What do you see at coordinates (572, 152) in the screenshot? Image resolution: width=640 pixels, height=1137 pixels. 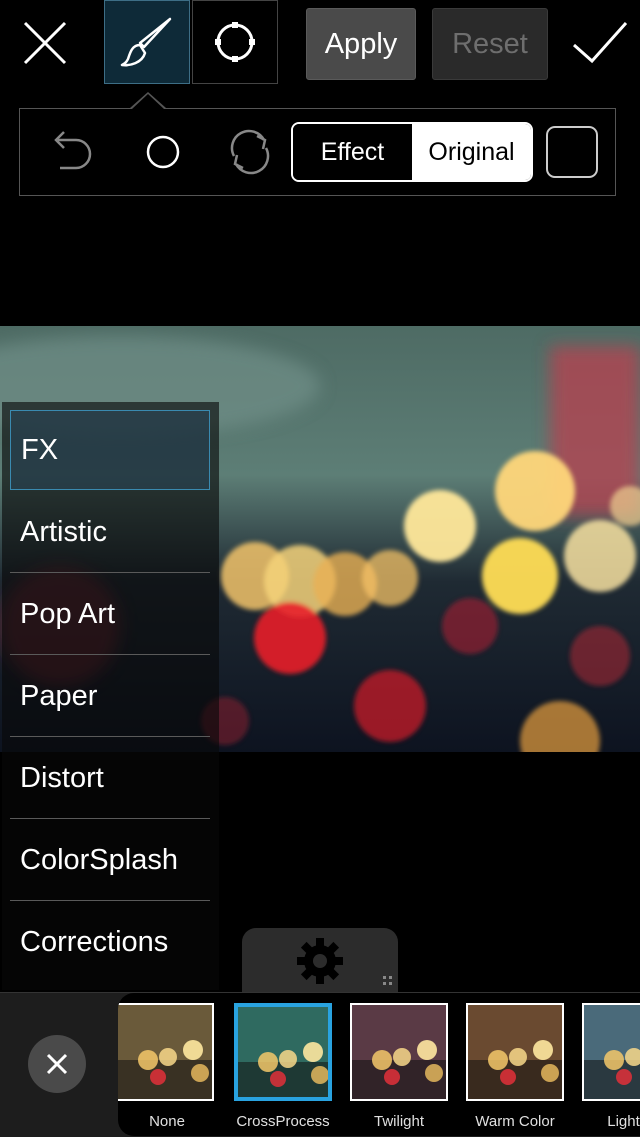 I see `square-icon` at bounding box center [572, 152].